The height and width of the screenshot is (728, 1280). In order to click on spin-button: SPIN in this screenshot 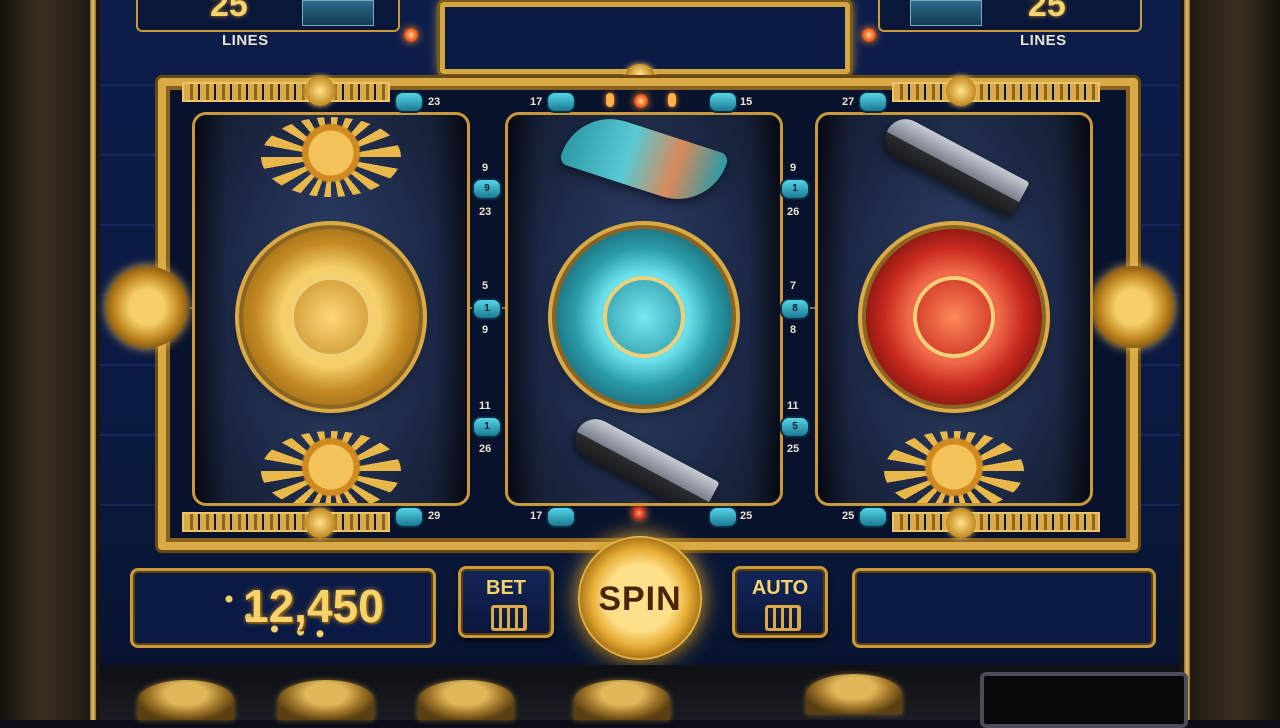, I will do `click(640, 598)`.